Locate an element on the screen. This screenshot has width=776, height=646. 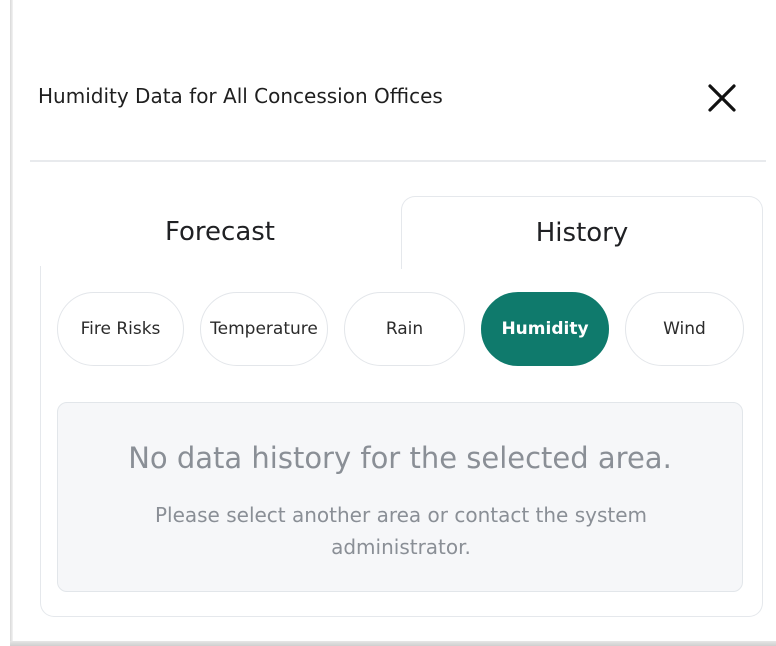
tab-history: History is located at coordinates (582, 232).